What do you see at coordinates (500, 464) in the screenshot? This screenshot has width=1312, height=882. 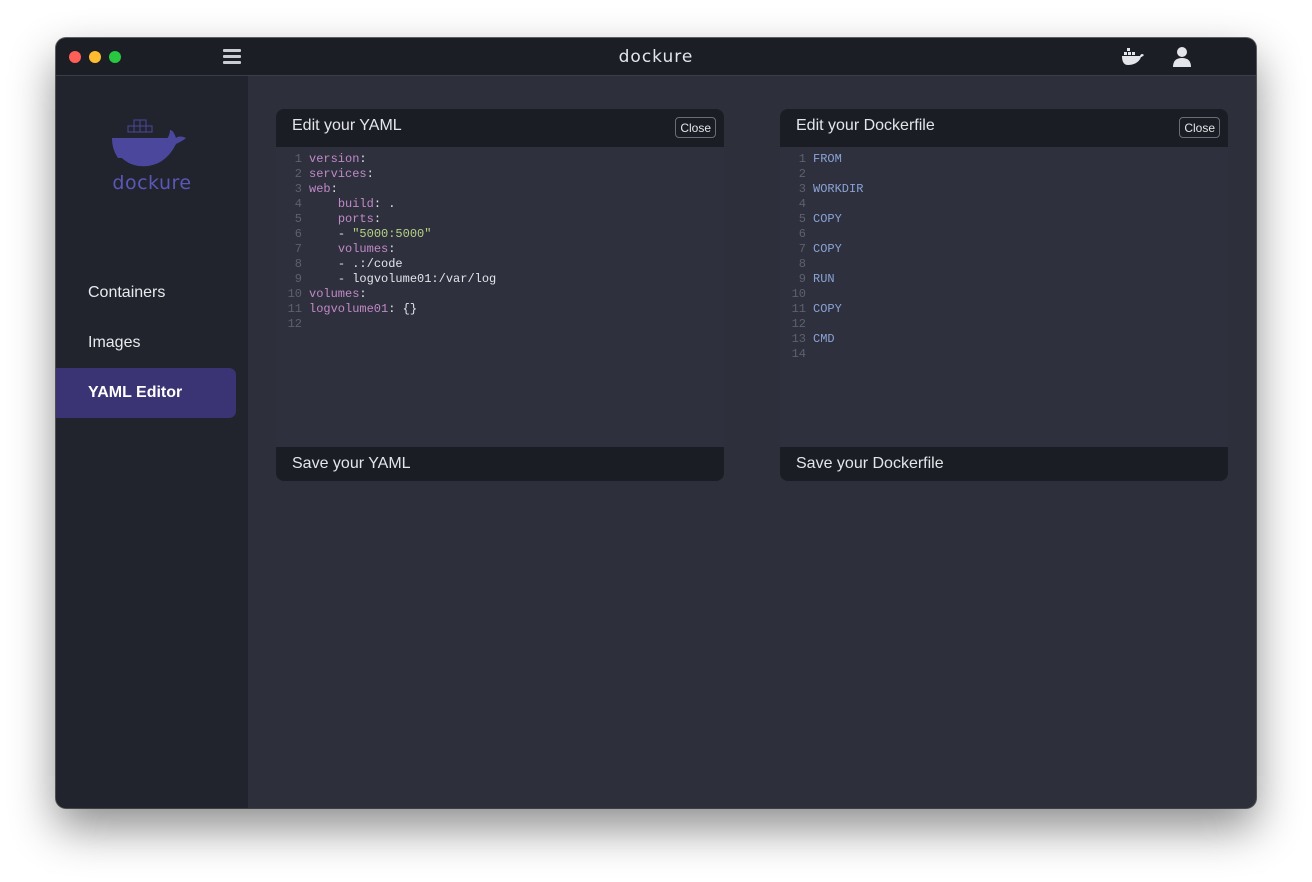 I see `save-yaml-button: Save your YAML` at bounding box center [500, 464].